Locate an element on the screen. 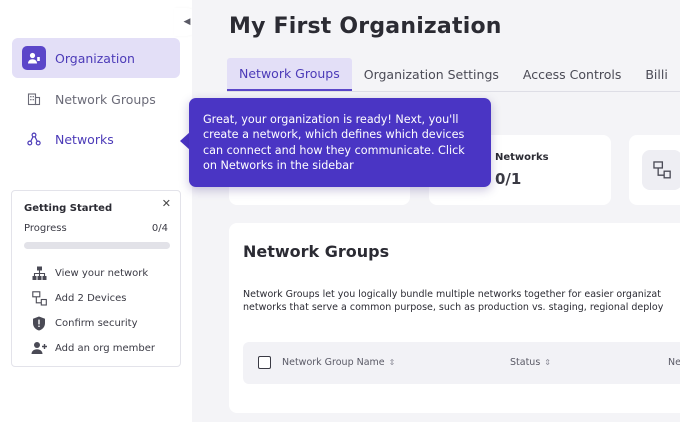  sidebar-item-network-groups: Network Groups is located at coordinates (96, 99).